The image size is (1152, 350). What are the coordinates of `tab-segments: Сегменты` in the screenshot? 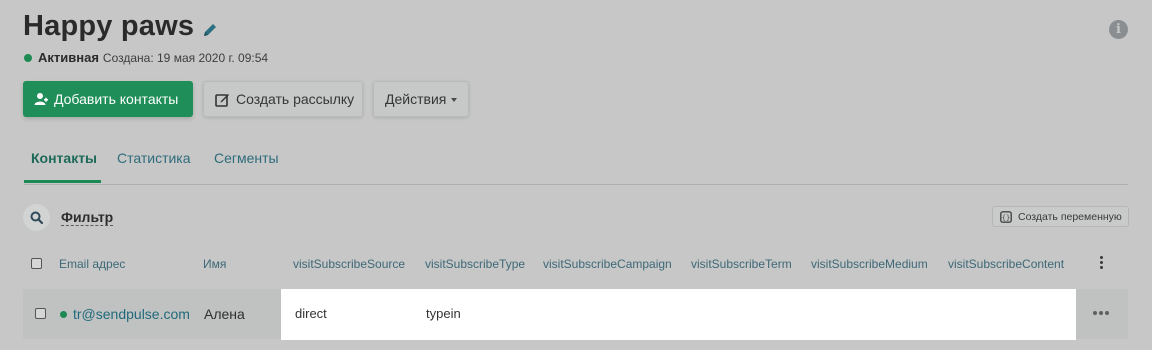 It's located at (246, 166).